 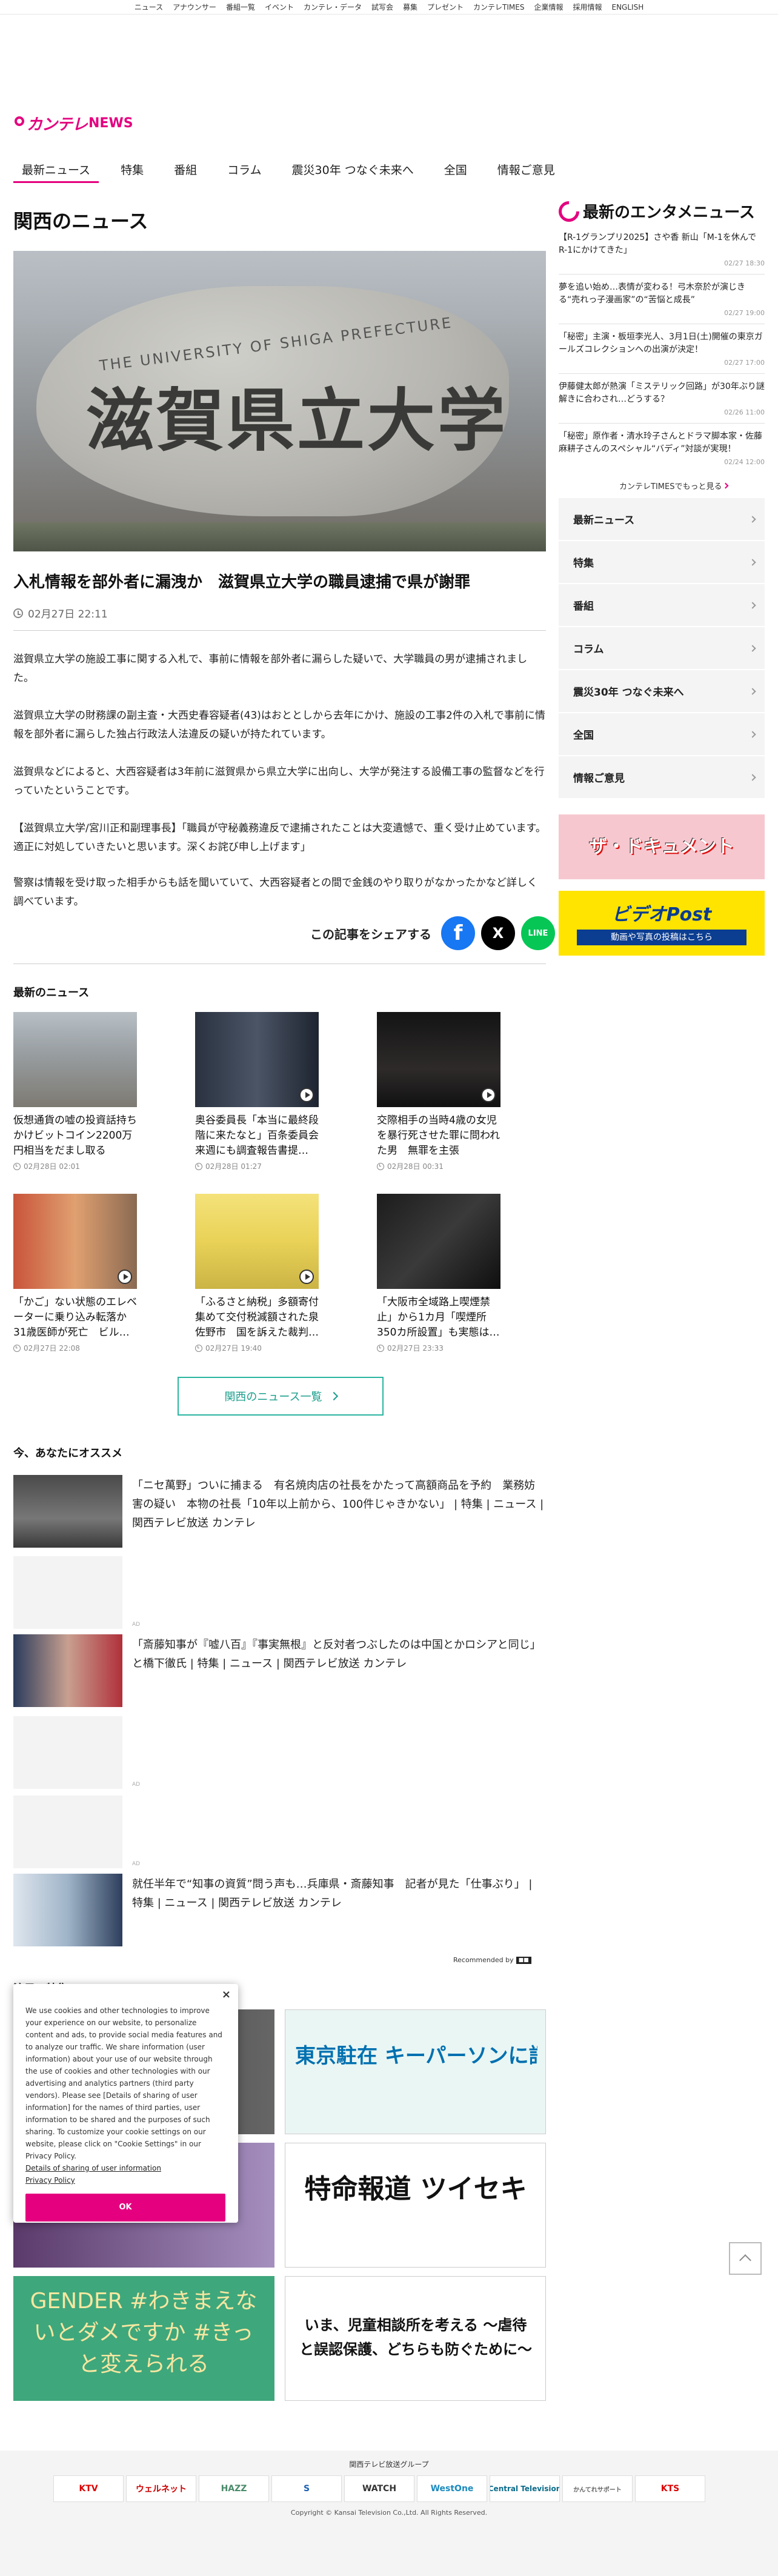 I want to click on footer-logo: Central Television, so click(x=525, y=2488).